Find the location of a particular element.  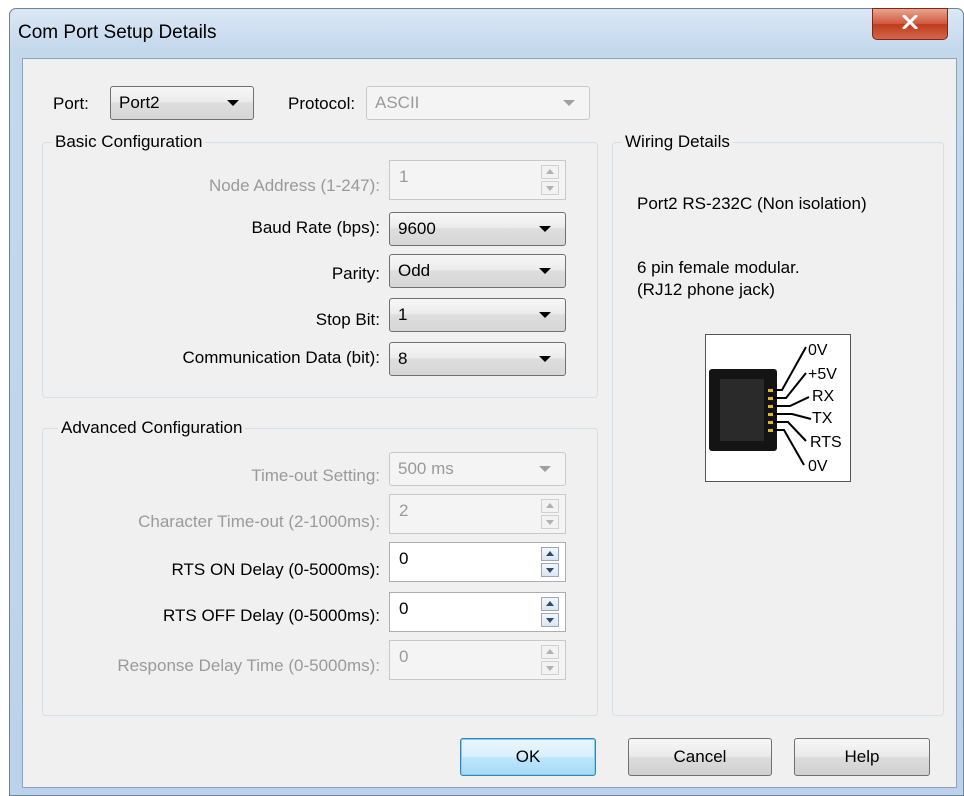

character-timeout-value: 2 is located at coordinates (404, 510).